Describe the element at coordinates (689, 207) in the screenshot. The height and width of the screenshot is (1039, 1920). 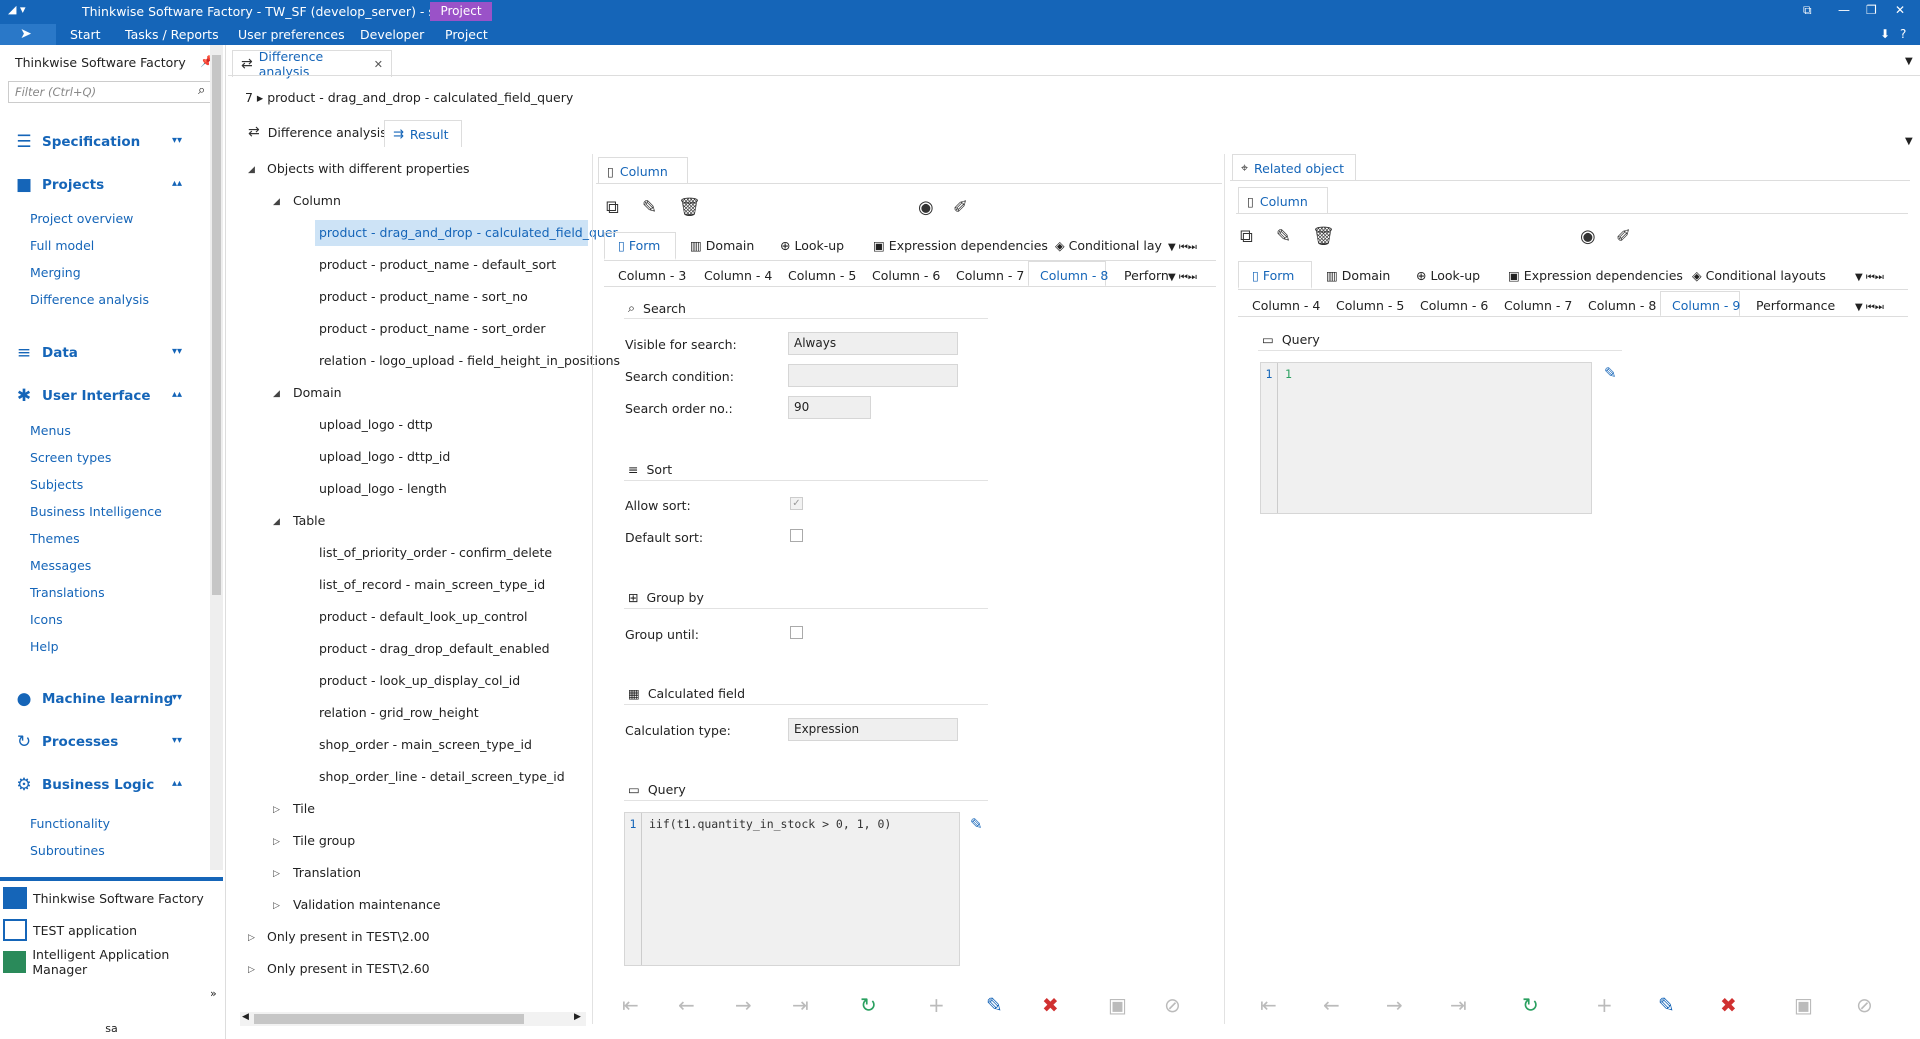
I see `delete-icon: 🗑` at that location.